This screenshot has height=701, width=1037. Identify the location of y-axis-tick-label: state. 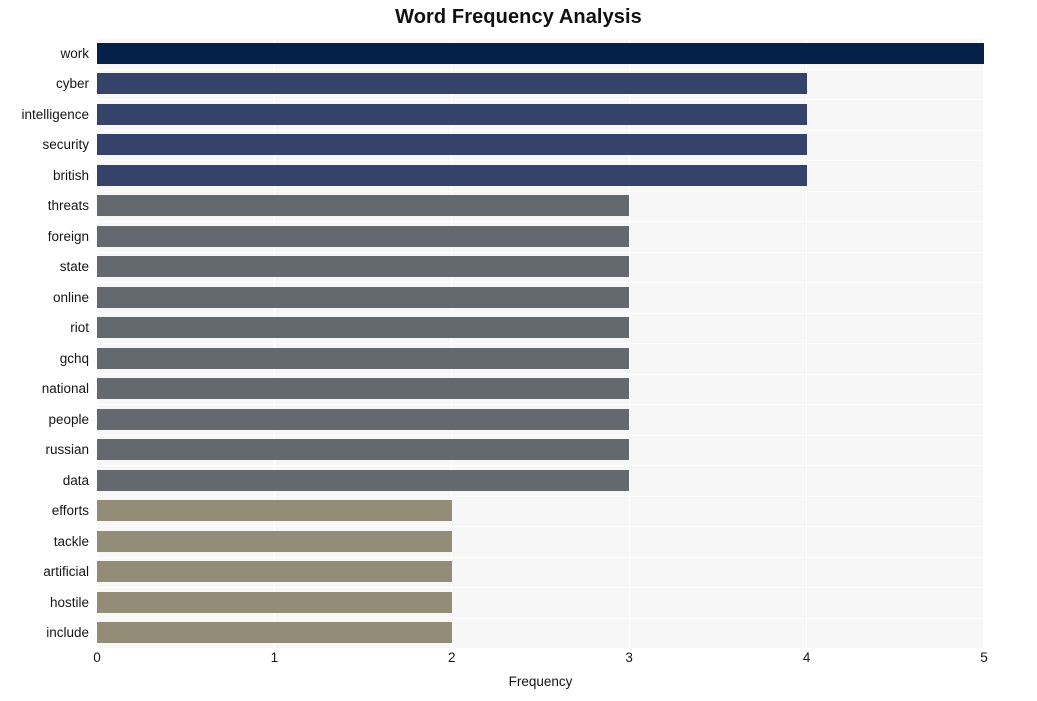
(74, 267).